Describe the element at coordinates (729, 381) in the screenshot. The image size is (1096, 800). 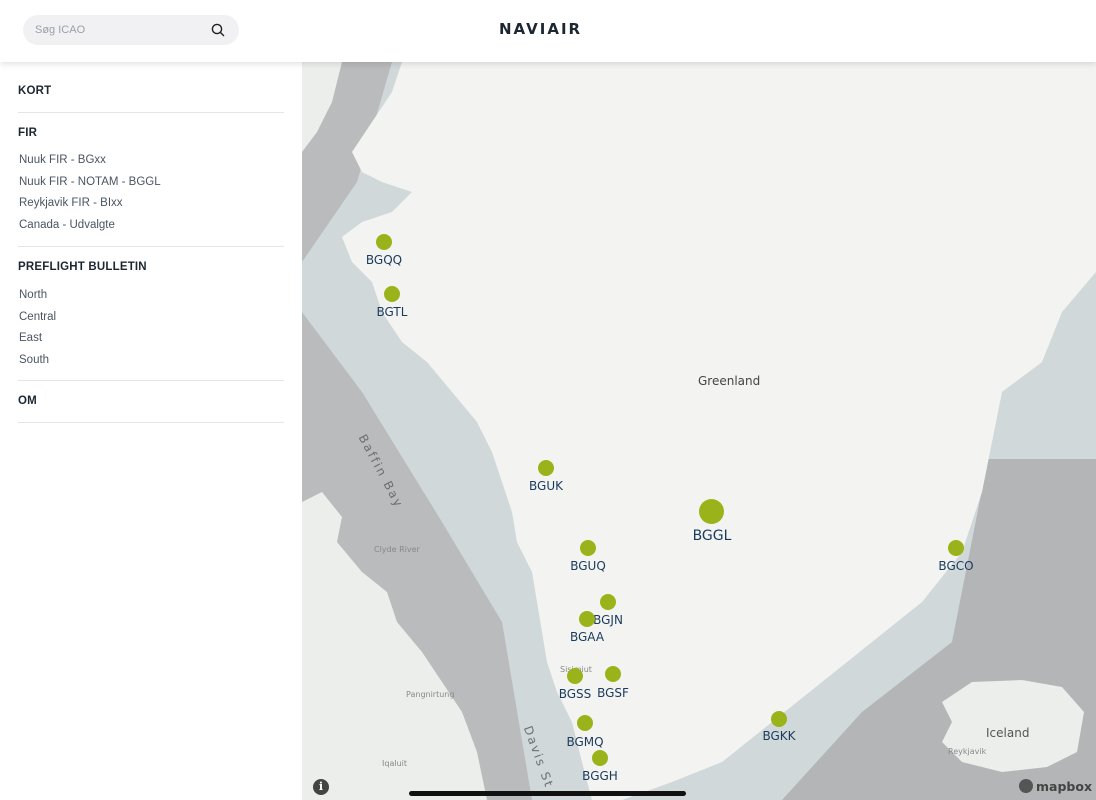
I see `map-label-greenland: Greenland` at that location.